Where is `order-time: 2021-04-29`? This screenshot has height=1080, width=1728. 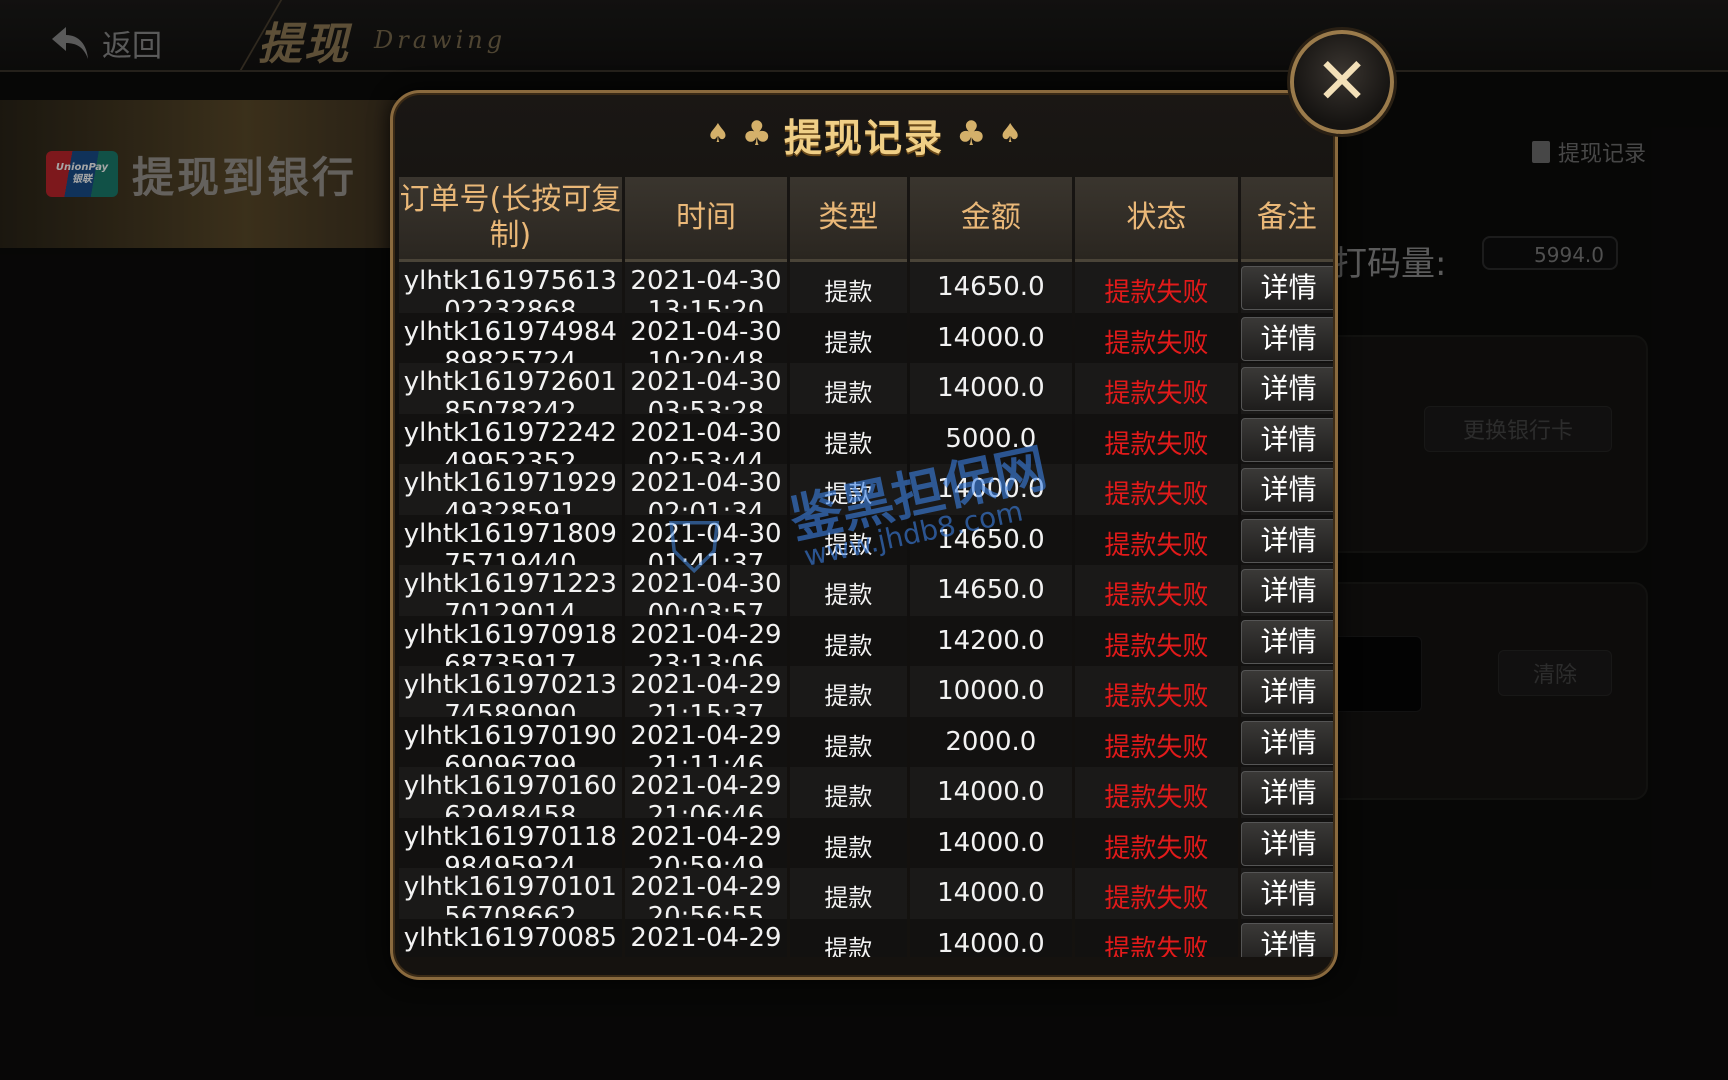
order-time: 2021-04-29 is located at coordinates (706, 937).